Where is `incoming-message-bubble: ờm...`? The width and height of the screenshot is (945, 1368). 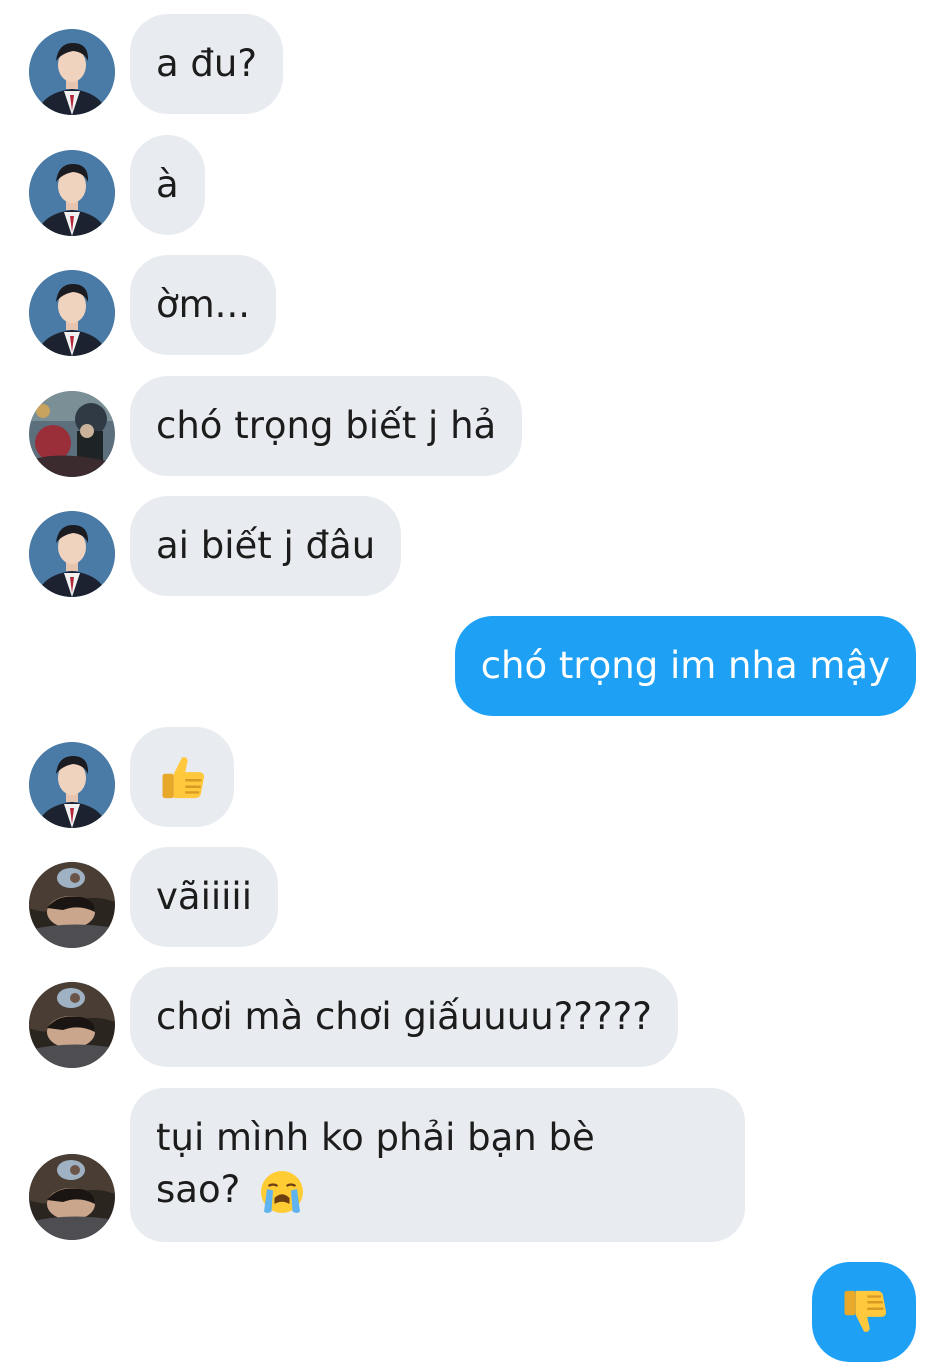 incoming-message-bubble: ờm... is located at coordinates (203, 305).